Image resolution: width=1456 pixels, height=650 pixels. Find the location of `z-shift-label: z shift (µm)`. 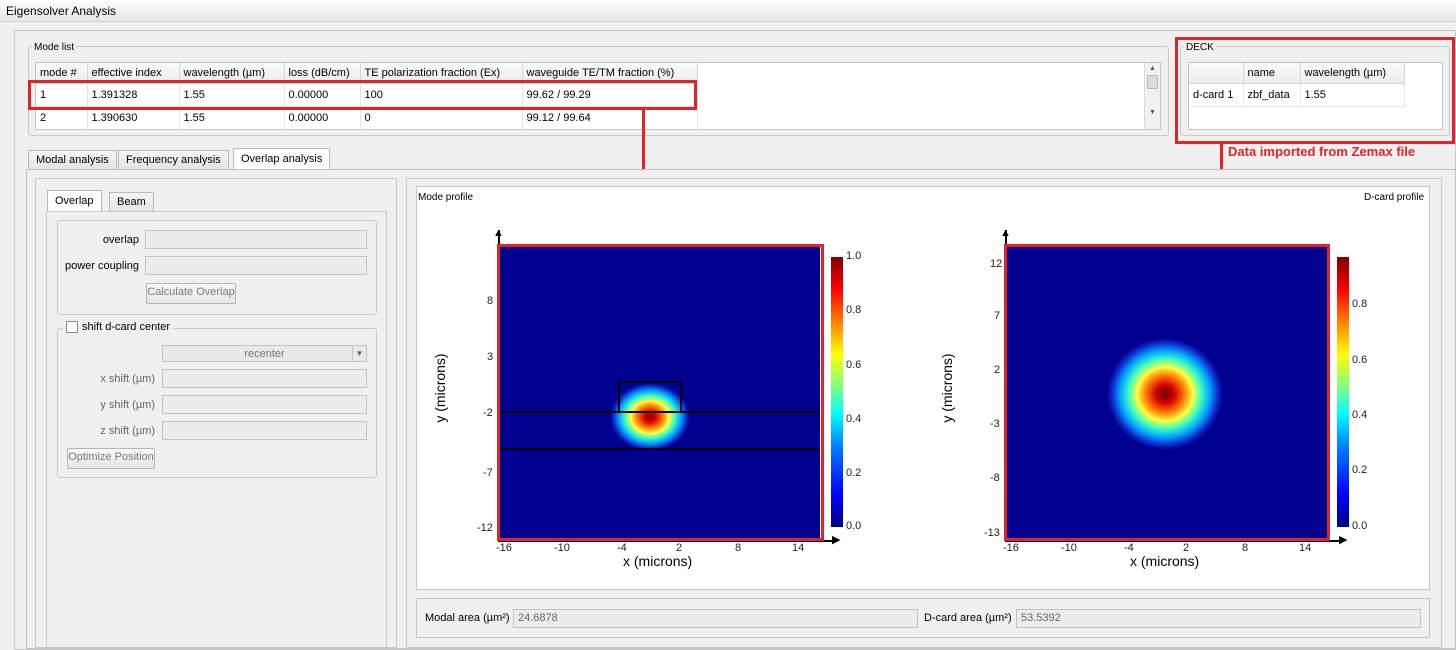

z-shift-label: z shift (µm) is located at coordinates (127, 431).